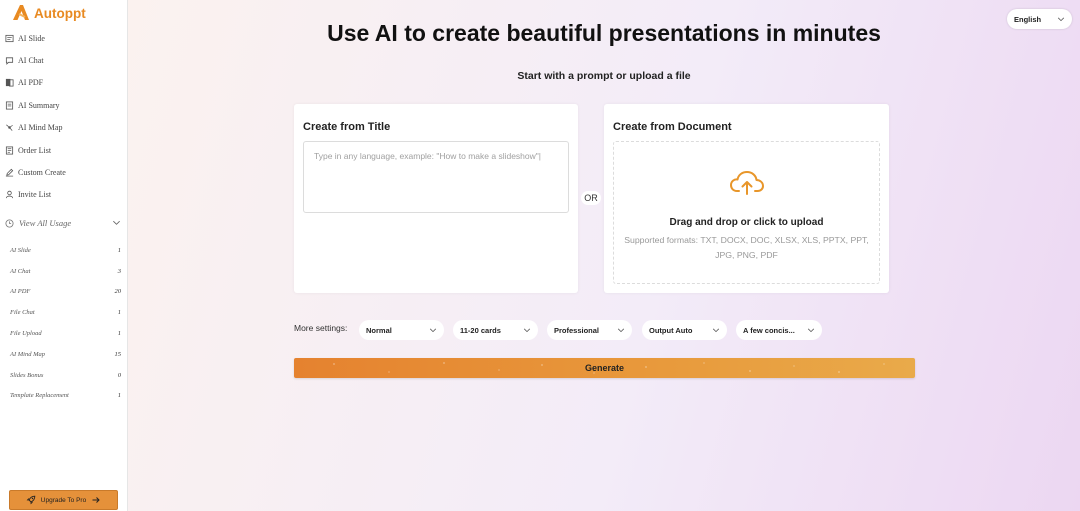 The image size is (1080, 511). I want to click on usage-value: 15, so click(118, 354).